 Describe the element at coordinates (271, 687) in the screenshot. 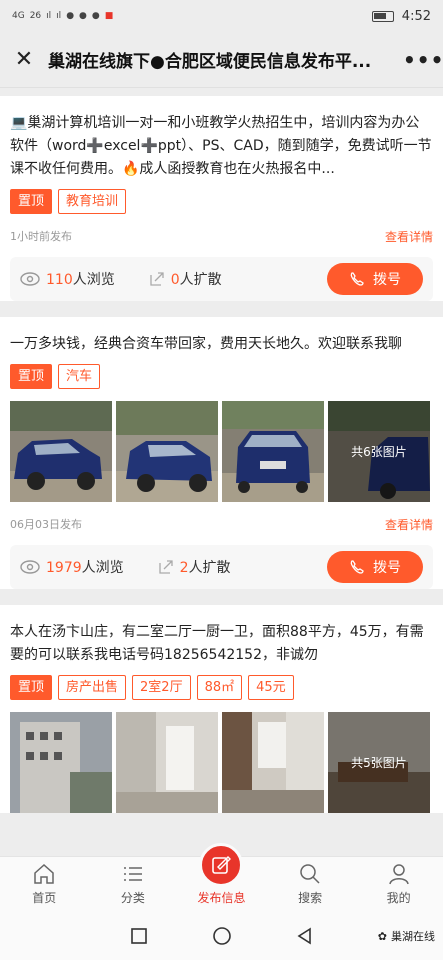

I see `tag-price: 45元` at that location.